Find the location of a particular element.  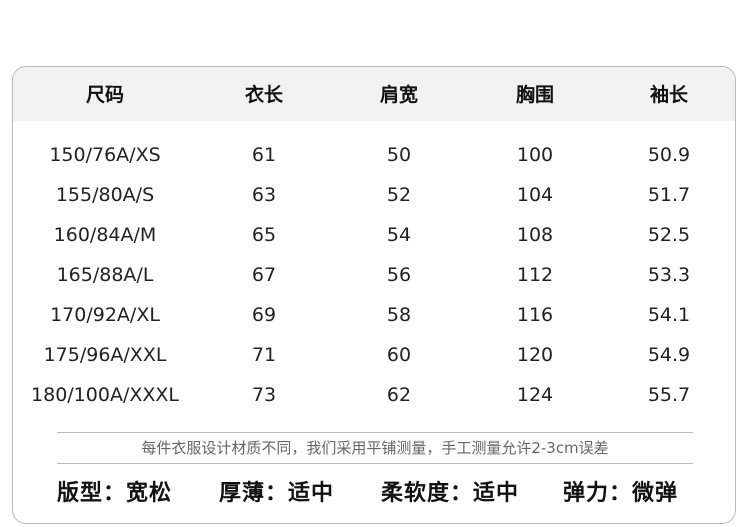

attribute-thickness: 厚薄：适中 is located at coordinates (277, 493).